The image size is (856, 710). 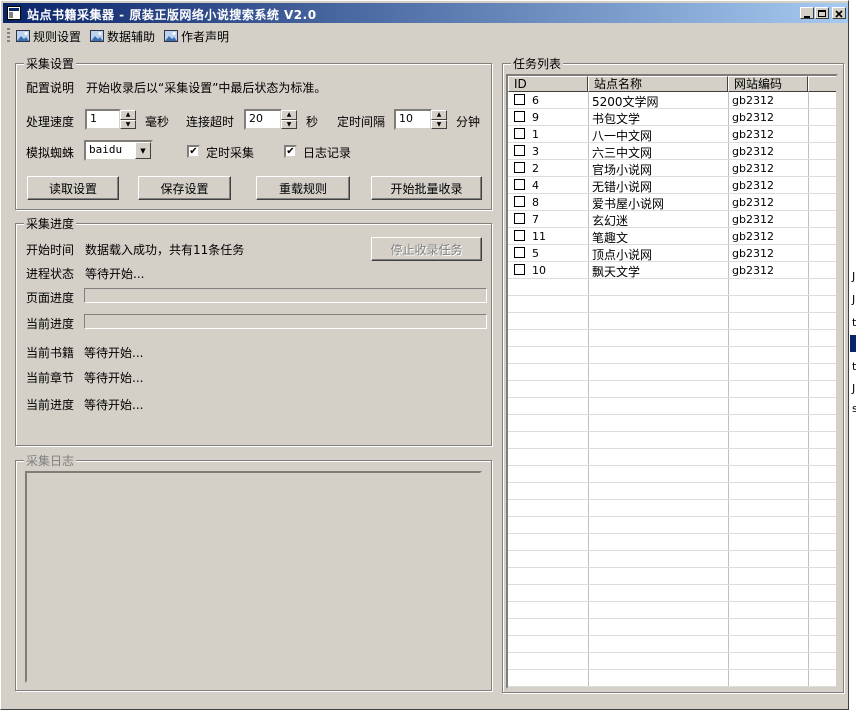 What do you see at coordinates (263, 119) in the screenshot?
I see `timeout-input: 20` at bounding box center [263, 119].